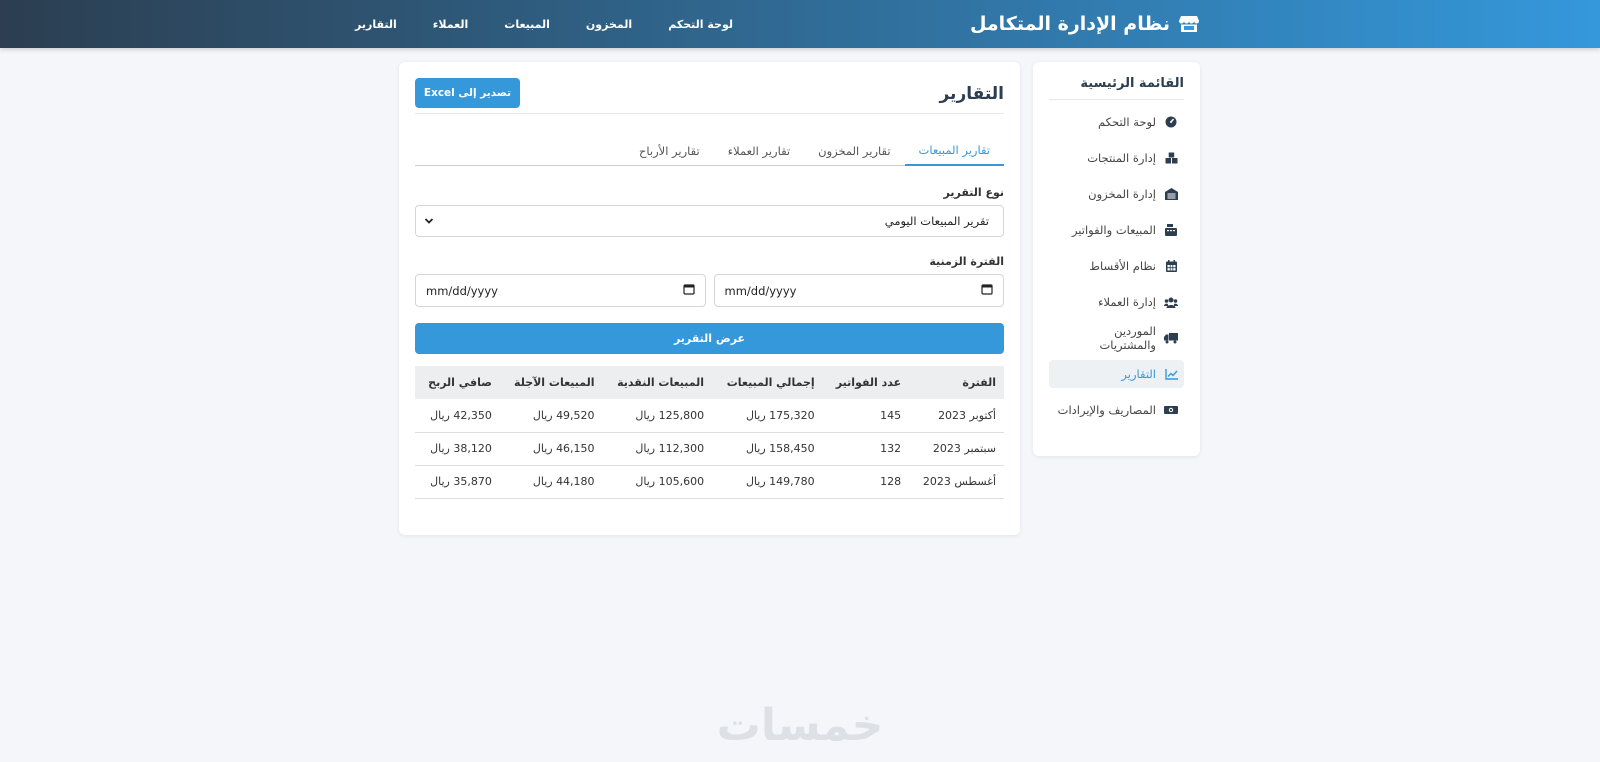  Describe the element at coordinates (457, 449) in the screenshot. I see `table-cell: 38,120 ريال` at that location.